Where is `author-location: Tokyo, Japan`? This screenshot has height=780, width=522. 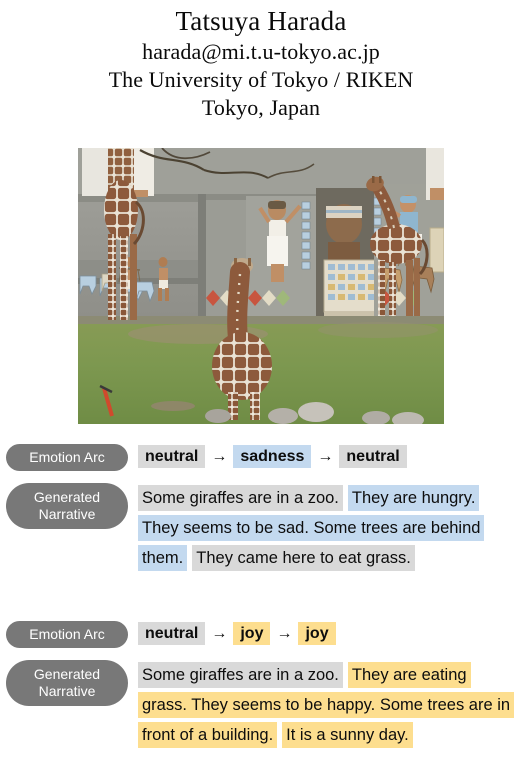 author-location: Tokyo, Japan is located at coordinates (261, 107).